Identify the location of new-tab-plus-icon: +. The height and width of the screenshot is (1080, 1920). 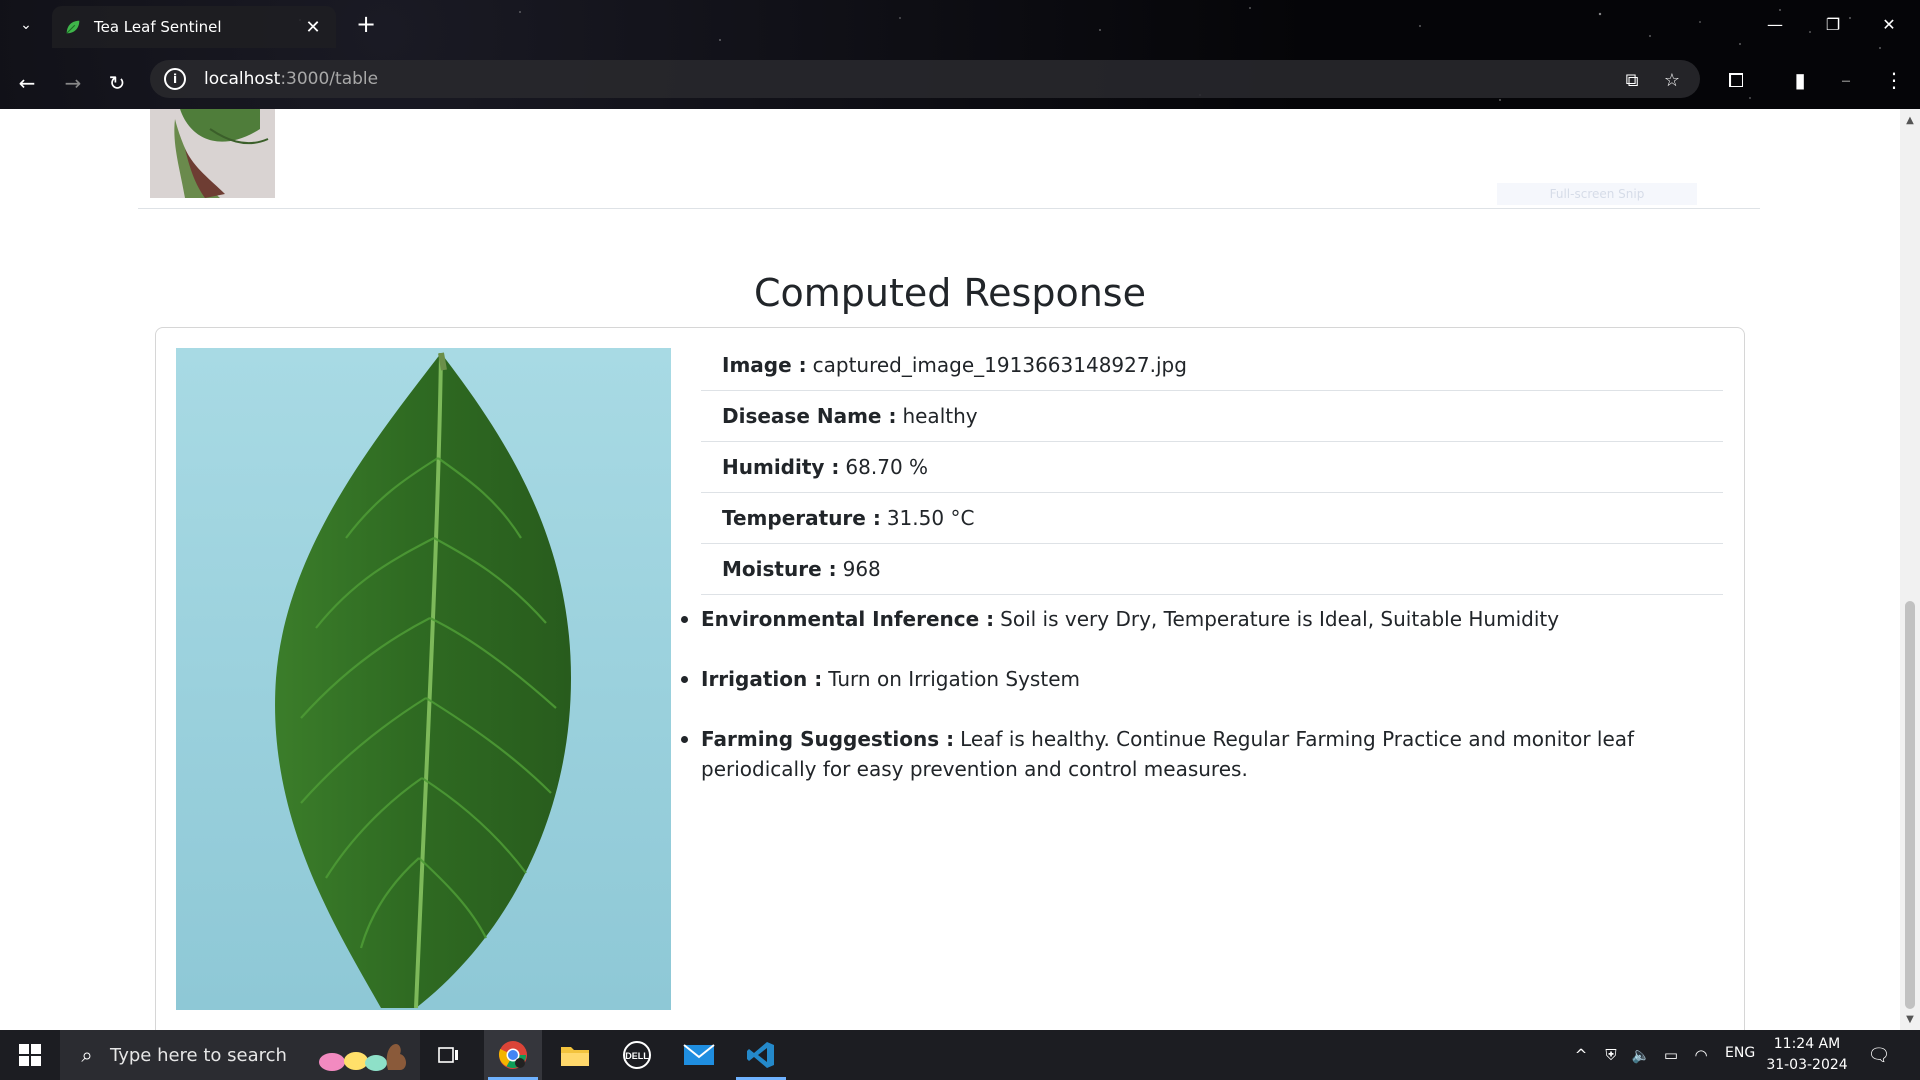
(366, 24).